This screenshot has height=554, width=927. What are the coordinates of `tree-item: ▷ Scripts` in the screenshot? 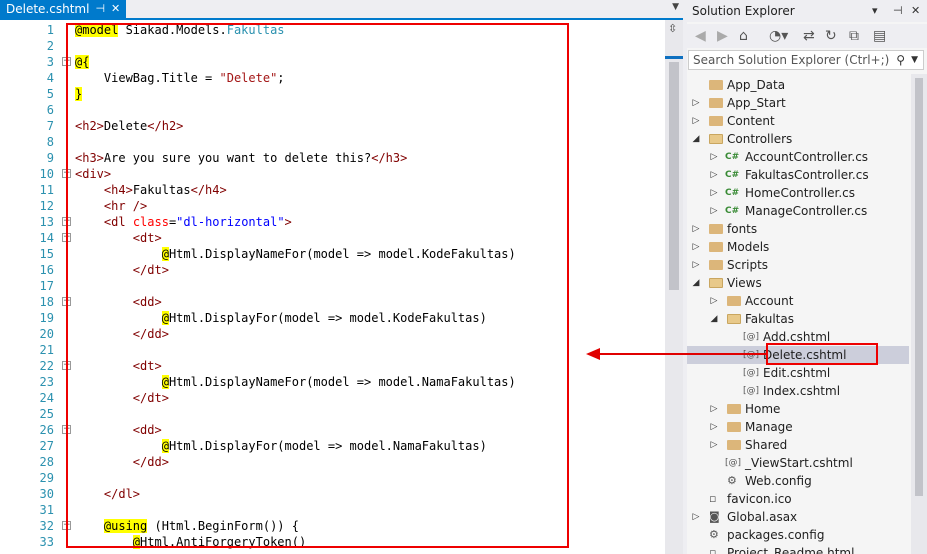 It's located at (798, 265).